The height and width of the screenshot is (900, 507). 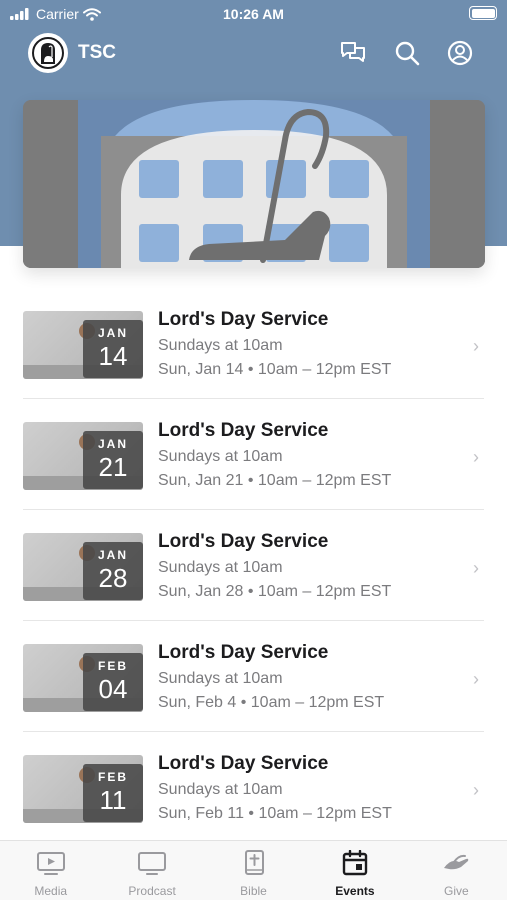 What do you see at coordinates (152, 891) in the screenshot?
I see `tab-label: Prodcast` at bounding box center [152, 891].